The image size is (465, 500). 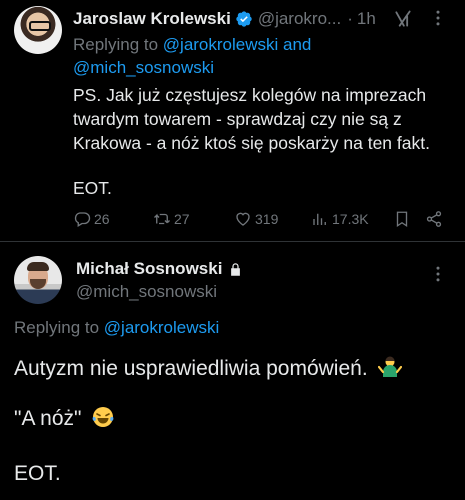 I want to click on verified-badge-icon, so click(x=244, y=19).